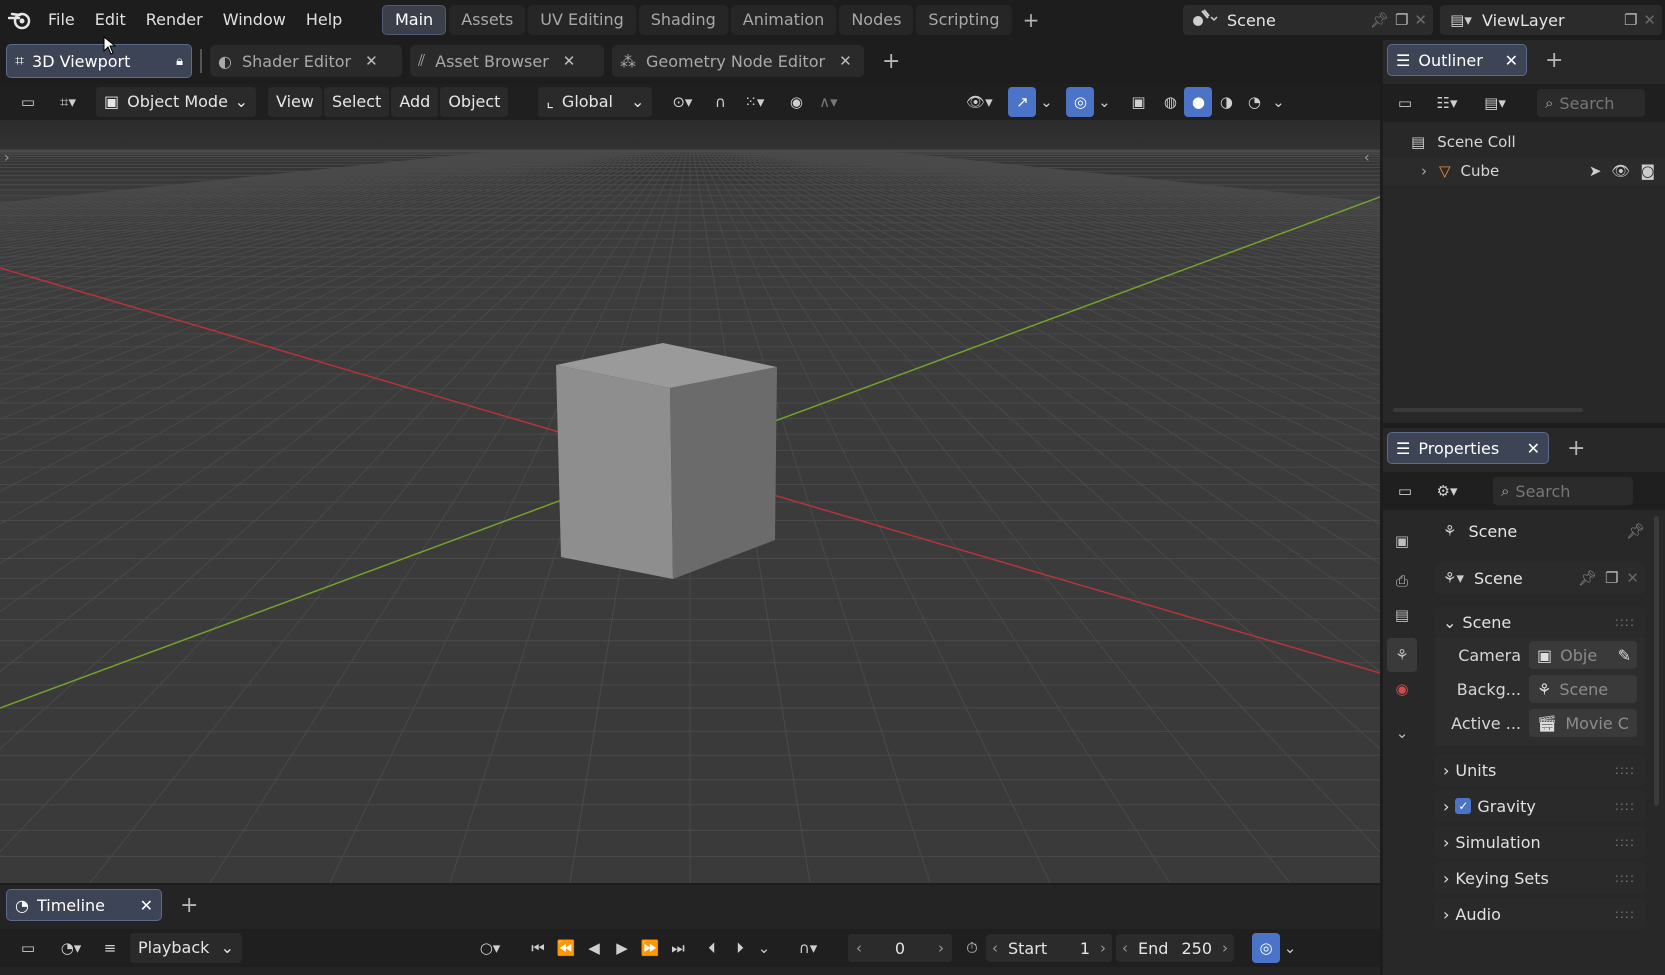 The image size is (1665, 975). What do you see at coordinates (1647, 171) in the screenshot?
I see `camera-render-icon: ◙` at bounding box center [1647, 171].